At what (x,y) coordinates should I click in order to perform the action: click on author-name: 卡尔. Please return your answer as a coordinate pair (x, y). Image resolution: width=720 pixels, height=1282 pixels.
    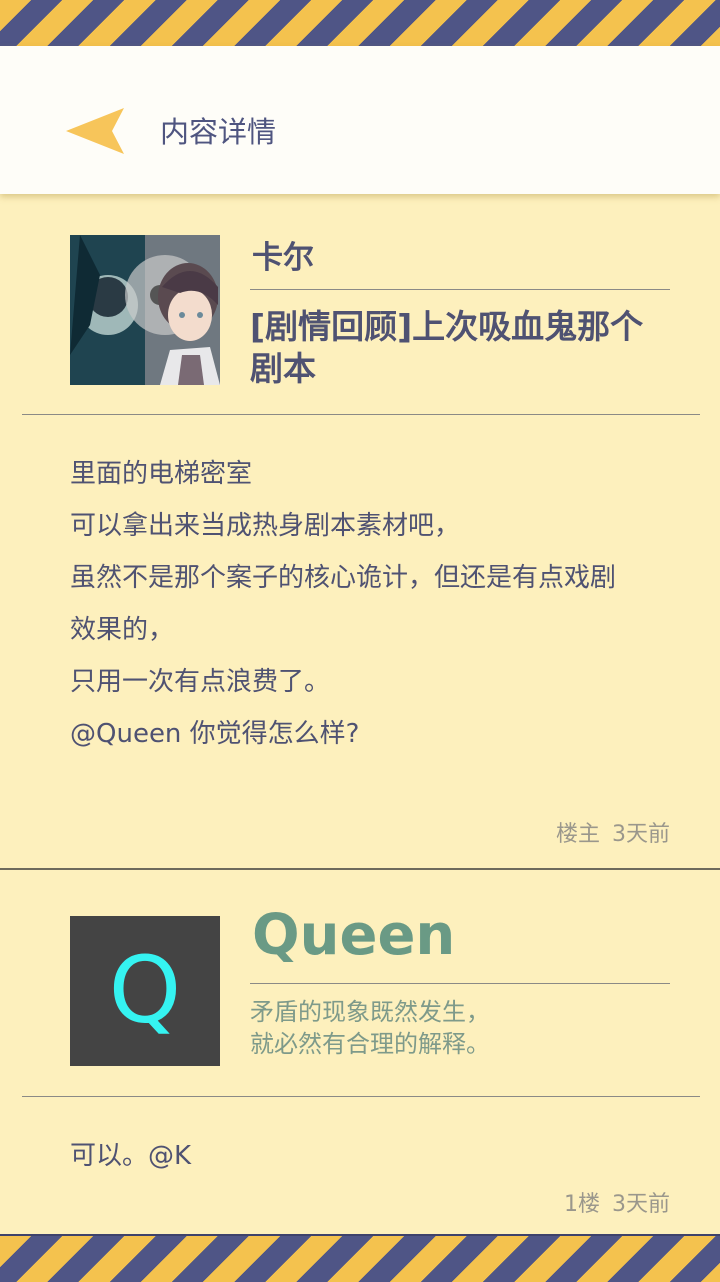
    Looking at the image, I should click on (283, 258).